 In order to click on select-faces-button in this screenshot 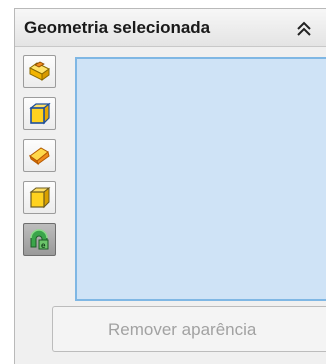, I will do `click(39, 197)`.